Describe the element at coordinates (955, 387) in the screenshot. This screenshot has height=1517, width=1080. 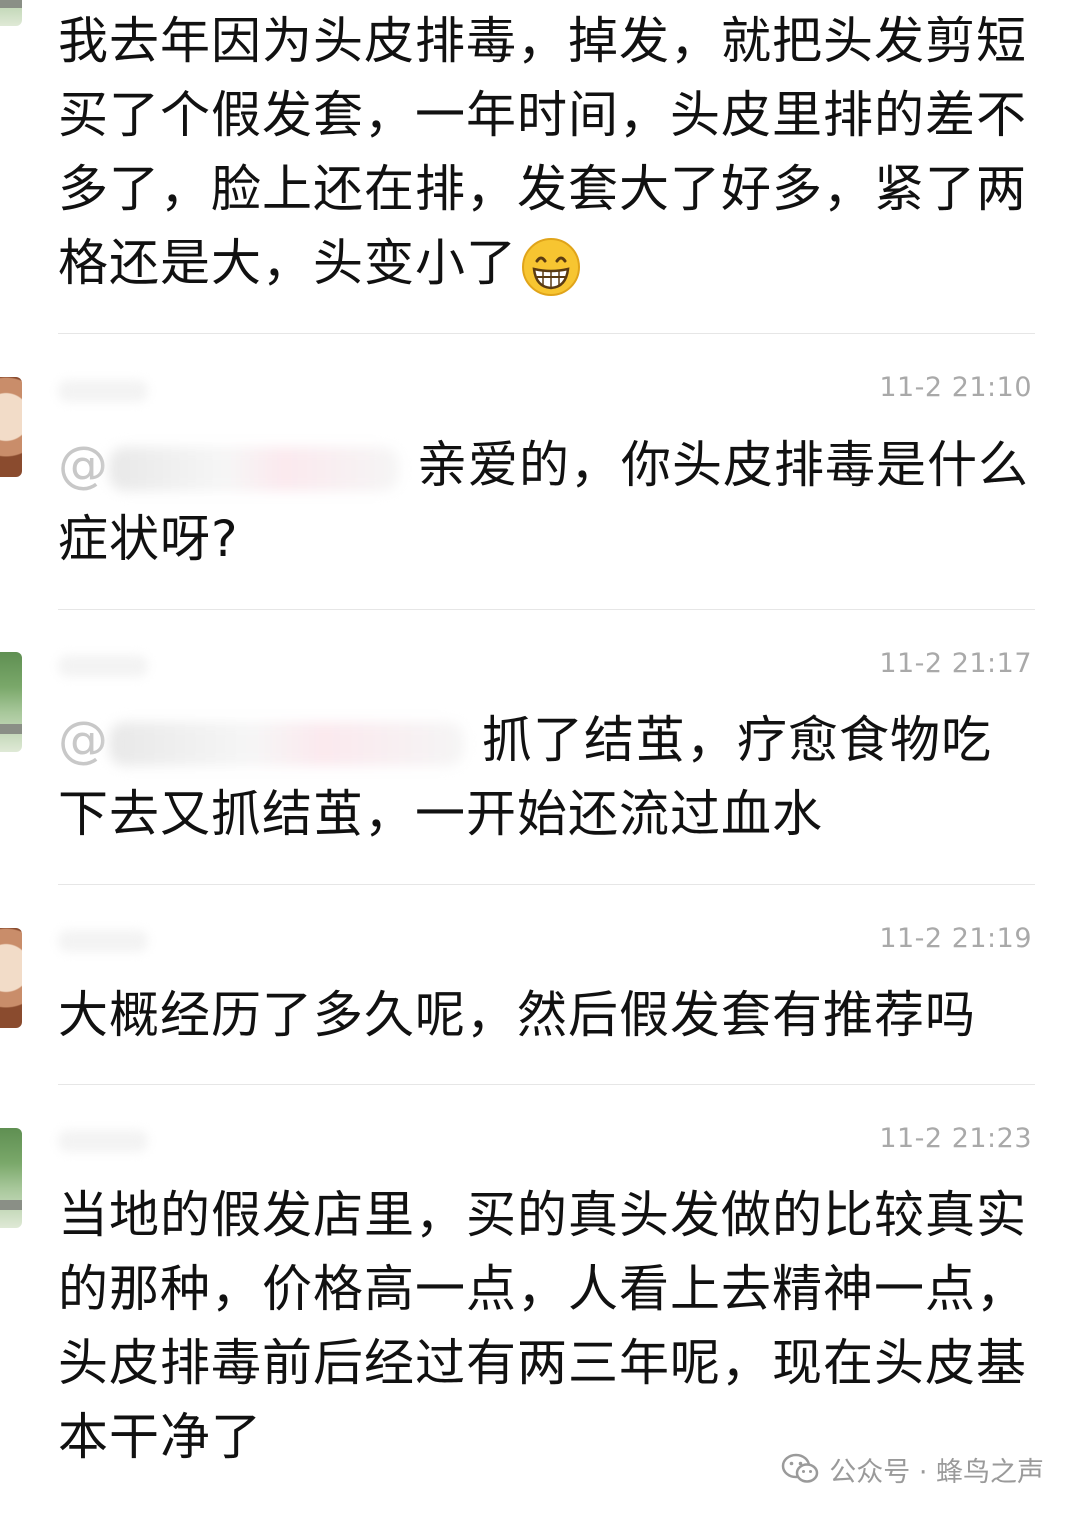
I see `comment-time: 11-2 21:10` at that location.